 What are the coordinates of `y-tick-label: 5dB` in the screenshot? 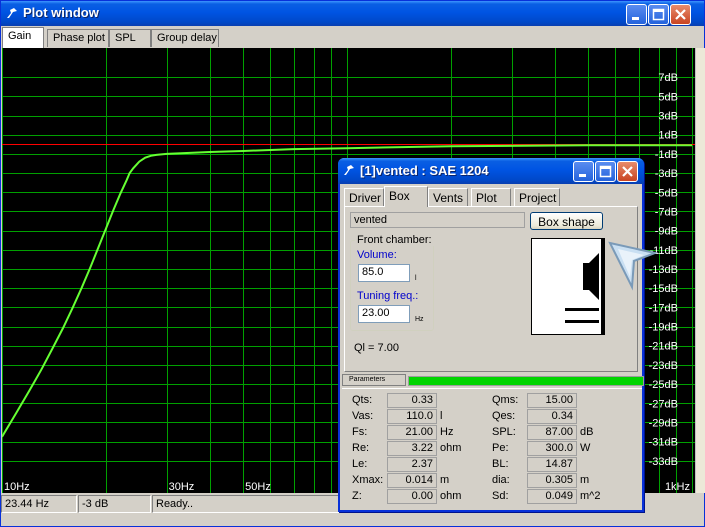 It's located at (668, 97).